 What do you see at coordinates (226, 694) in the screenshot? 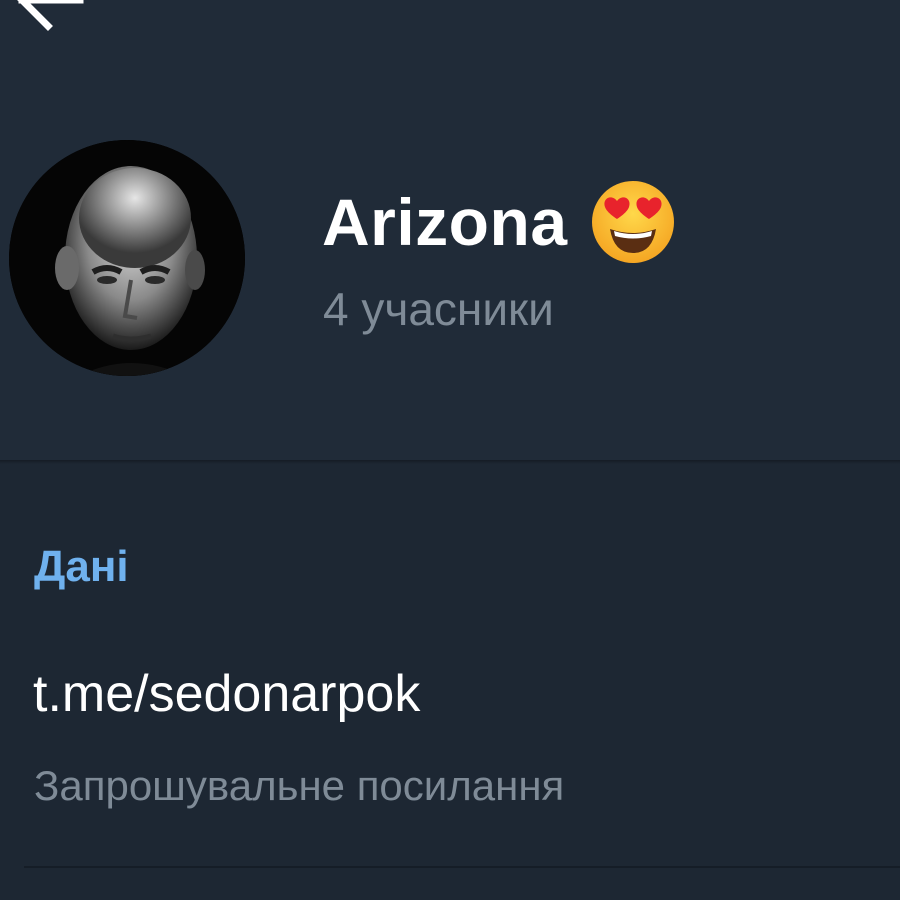
I see `invite-link: t.me/sedonarpok` at bounding box center [226, 694].